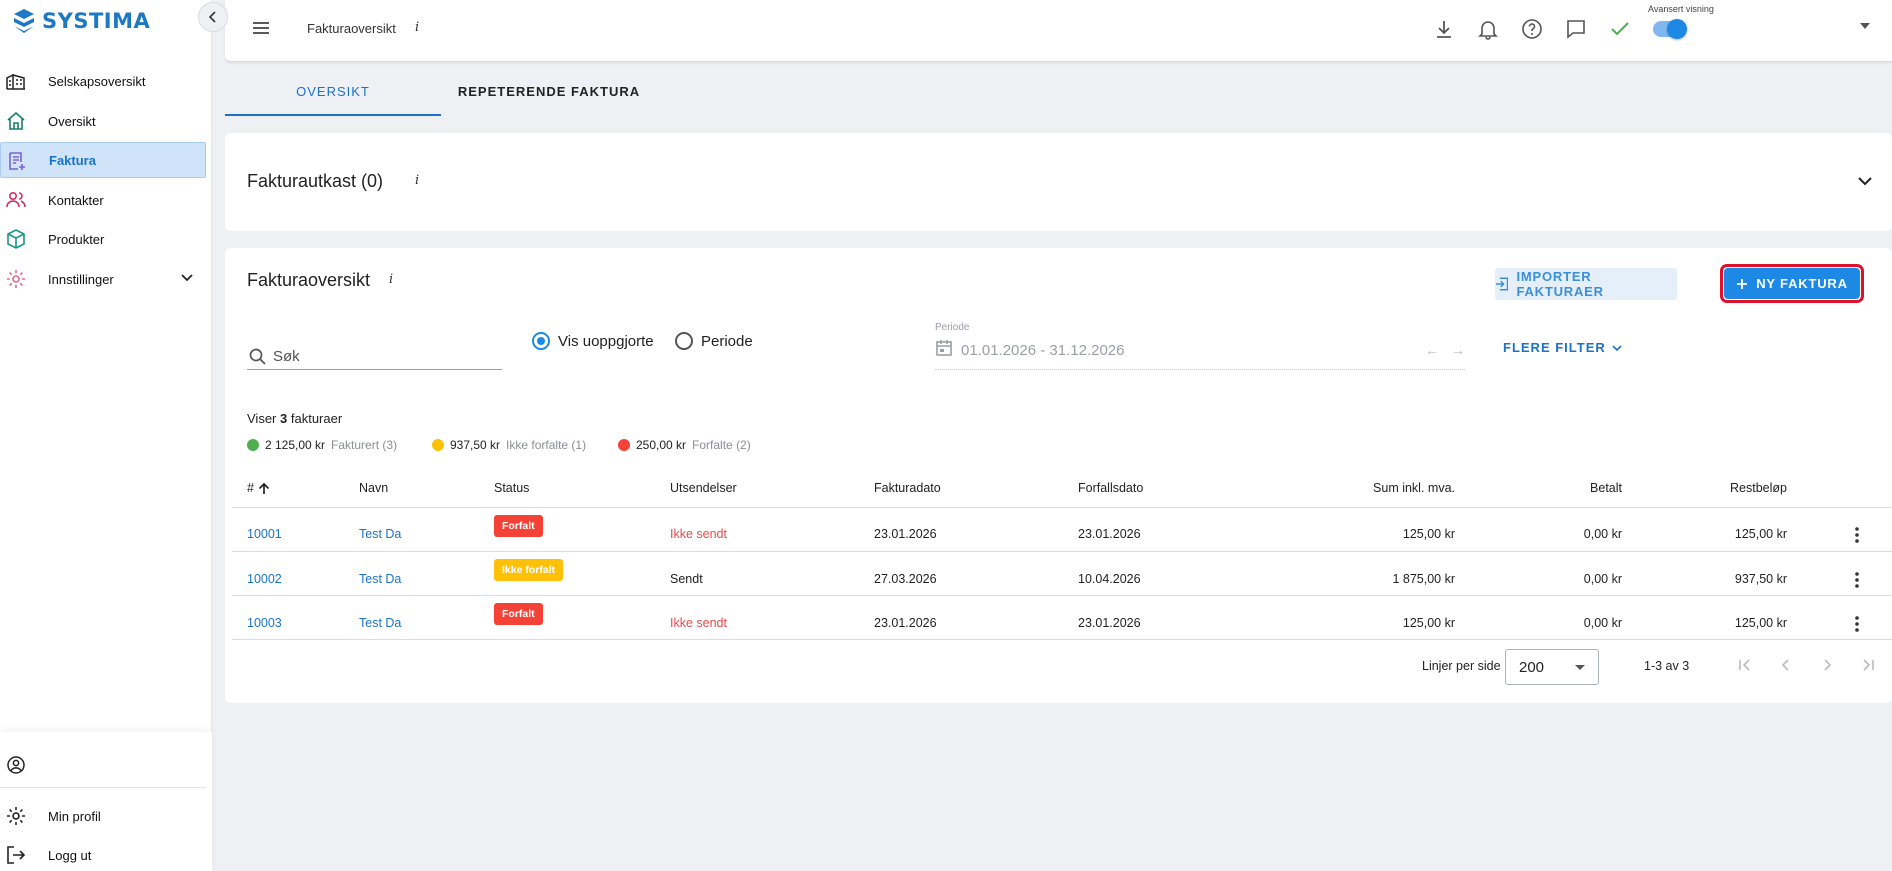  I want to click on sidebar-item-label: Selskapsoversikt, so click(97, 81).